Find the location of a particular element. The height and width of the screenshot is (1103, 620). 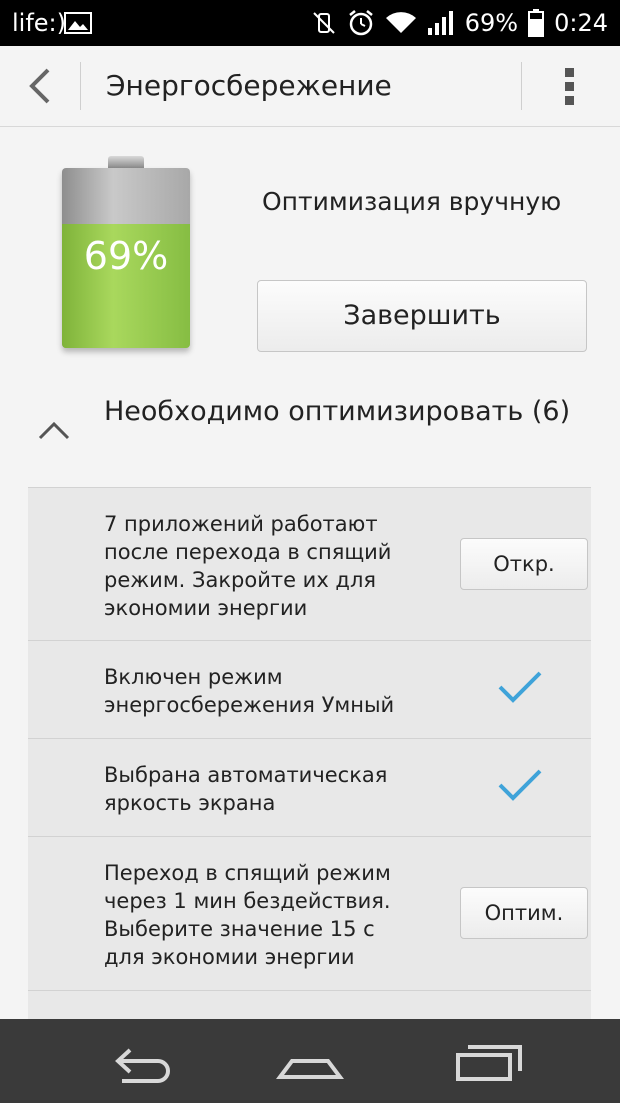

page-title: Энергосбережение is located at coordinates (249, 85).